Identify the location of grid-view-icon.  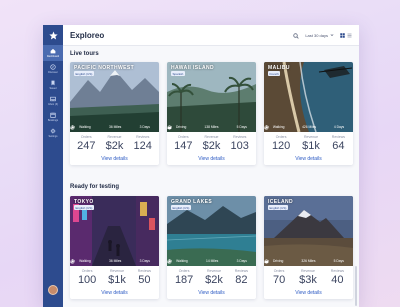
(342, 35).